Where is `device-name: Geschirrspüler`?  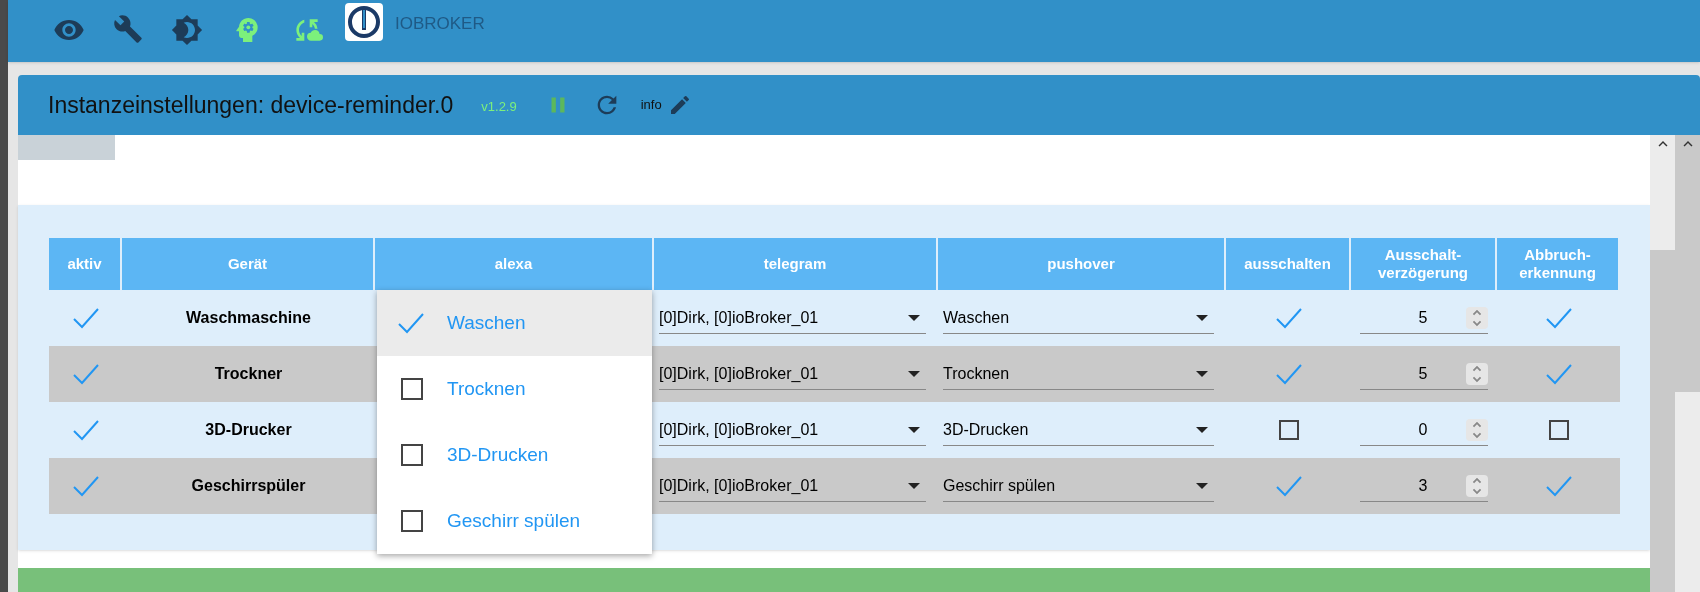 device-name: Geschirrspüler is located at coordinates (248, 486).